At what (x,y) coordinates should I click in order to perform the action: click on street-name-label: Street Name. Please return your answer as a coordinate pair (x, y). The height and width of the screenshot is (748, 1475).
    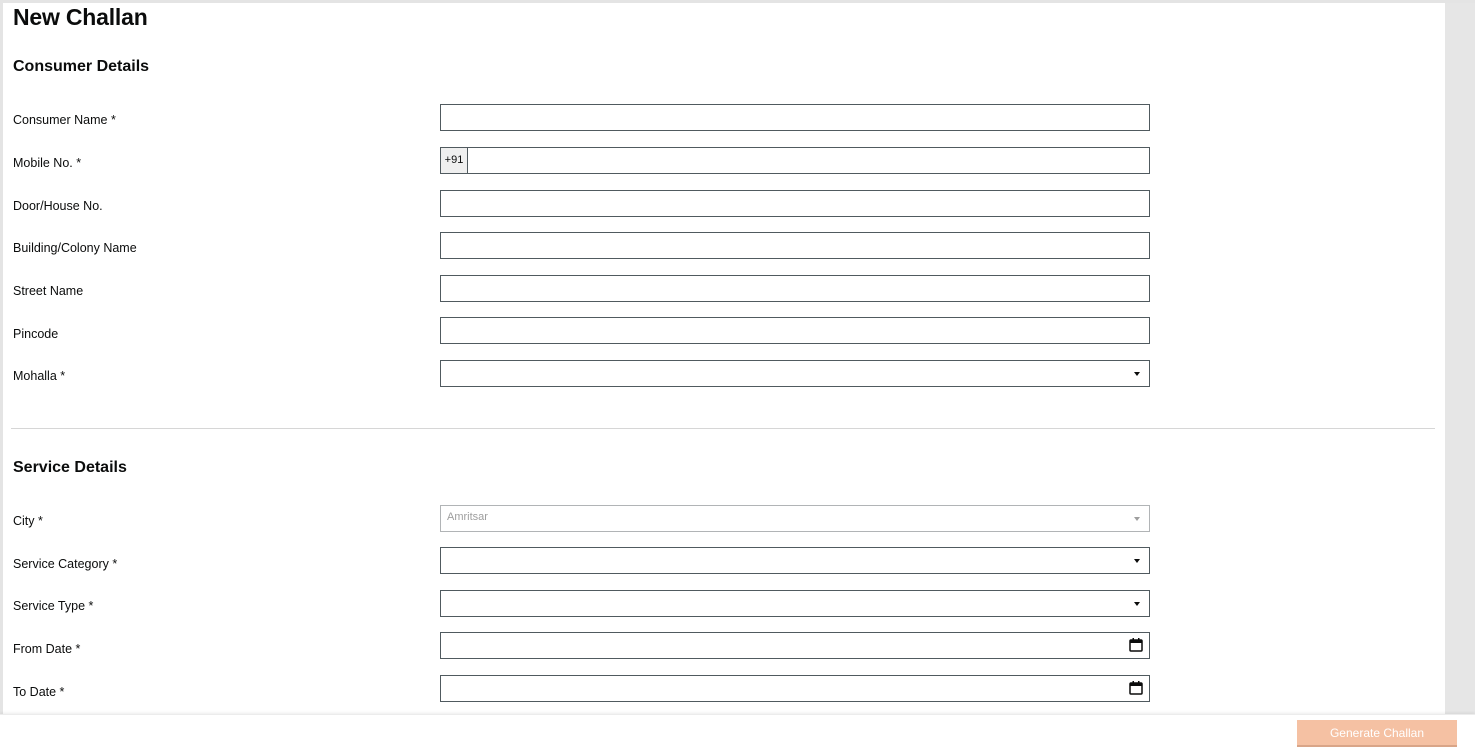
    Looking at the image, I should click on (48, 291).